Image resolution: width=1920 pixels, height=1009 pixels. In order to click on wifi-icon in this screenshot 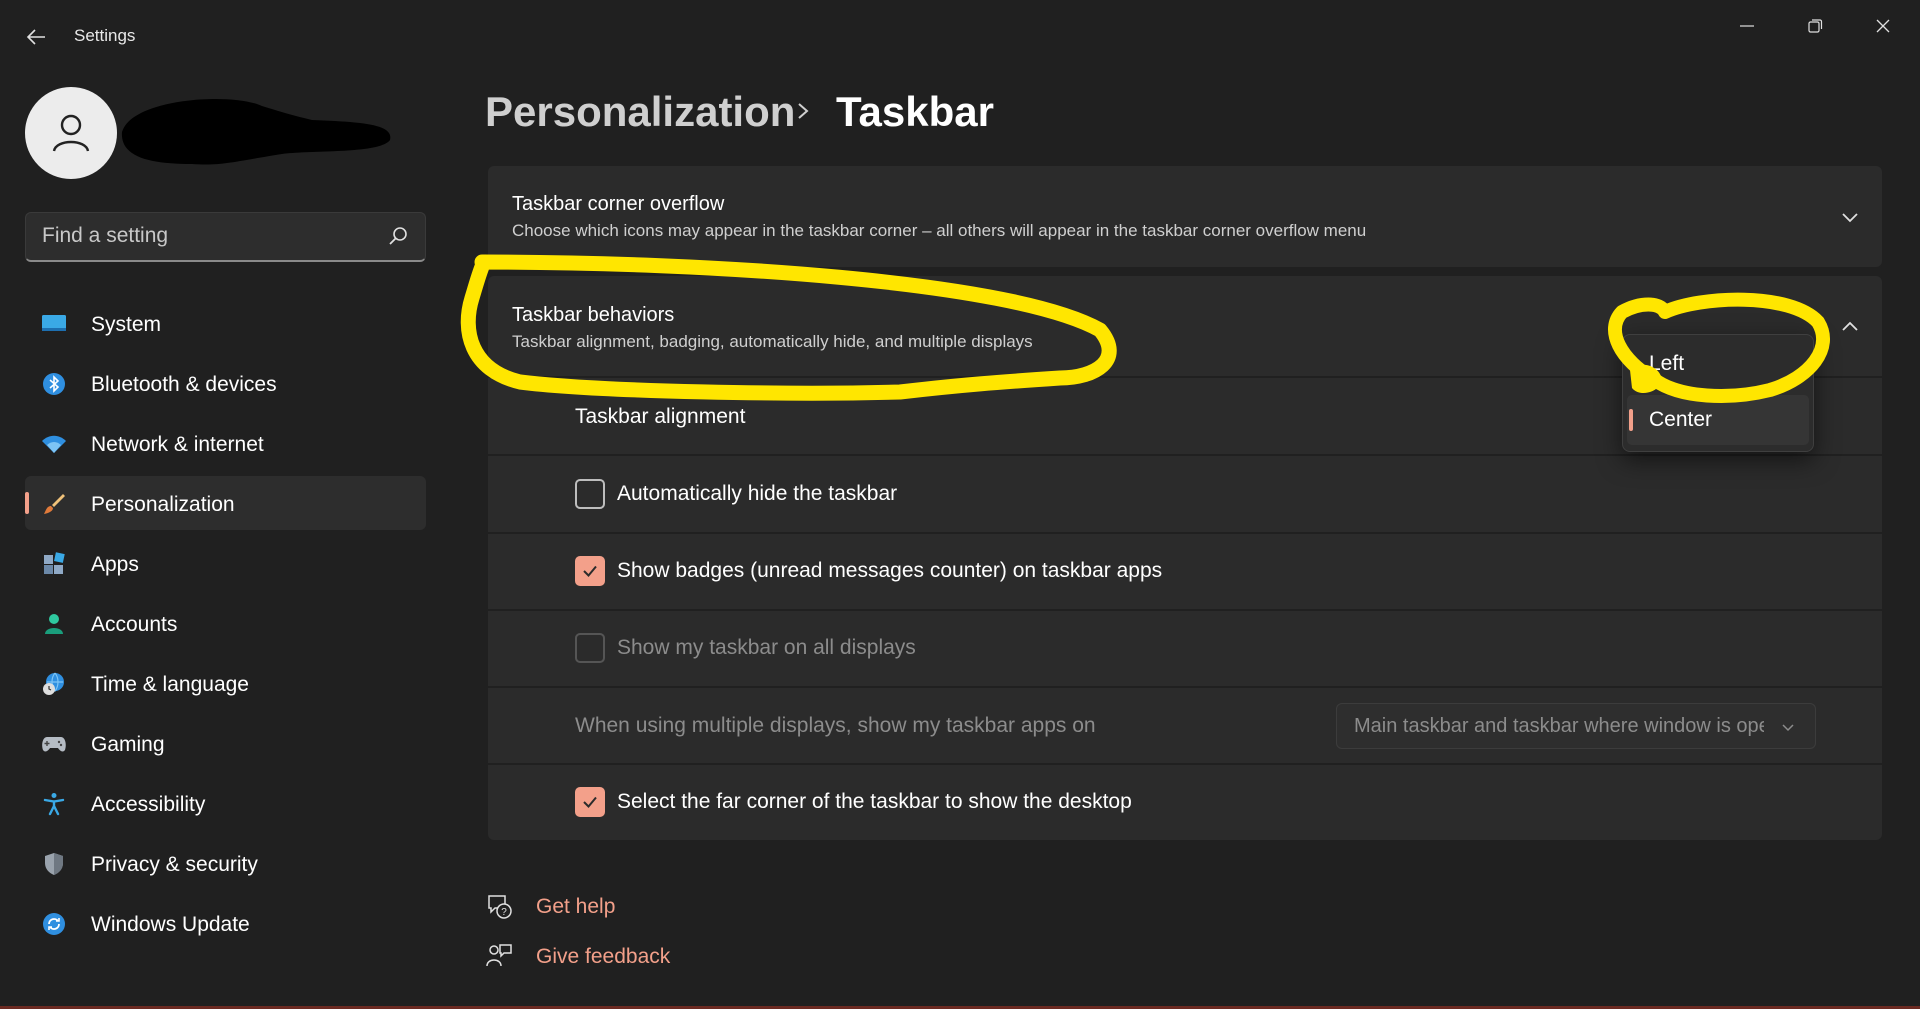, I will do `click(54, 444)`.